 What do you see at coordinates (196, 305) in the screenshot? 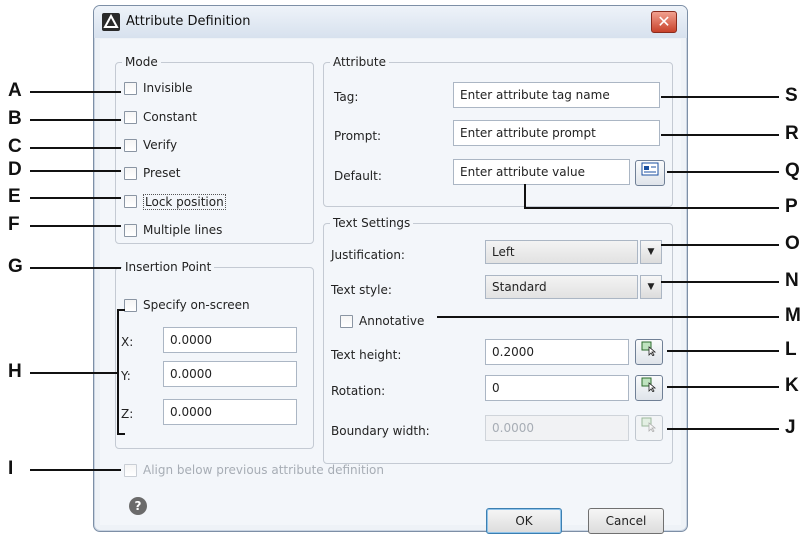
I see `specify-on-screen-label: Specify on-screen` at bounding box center [196, 305].